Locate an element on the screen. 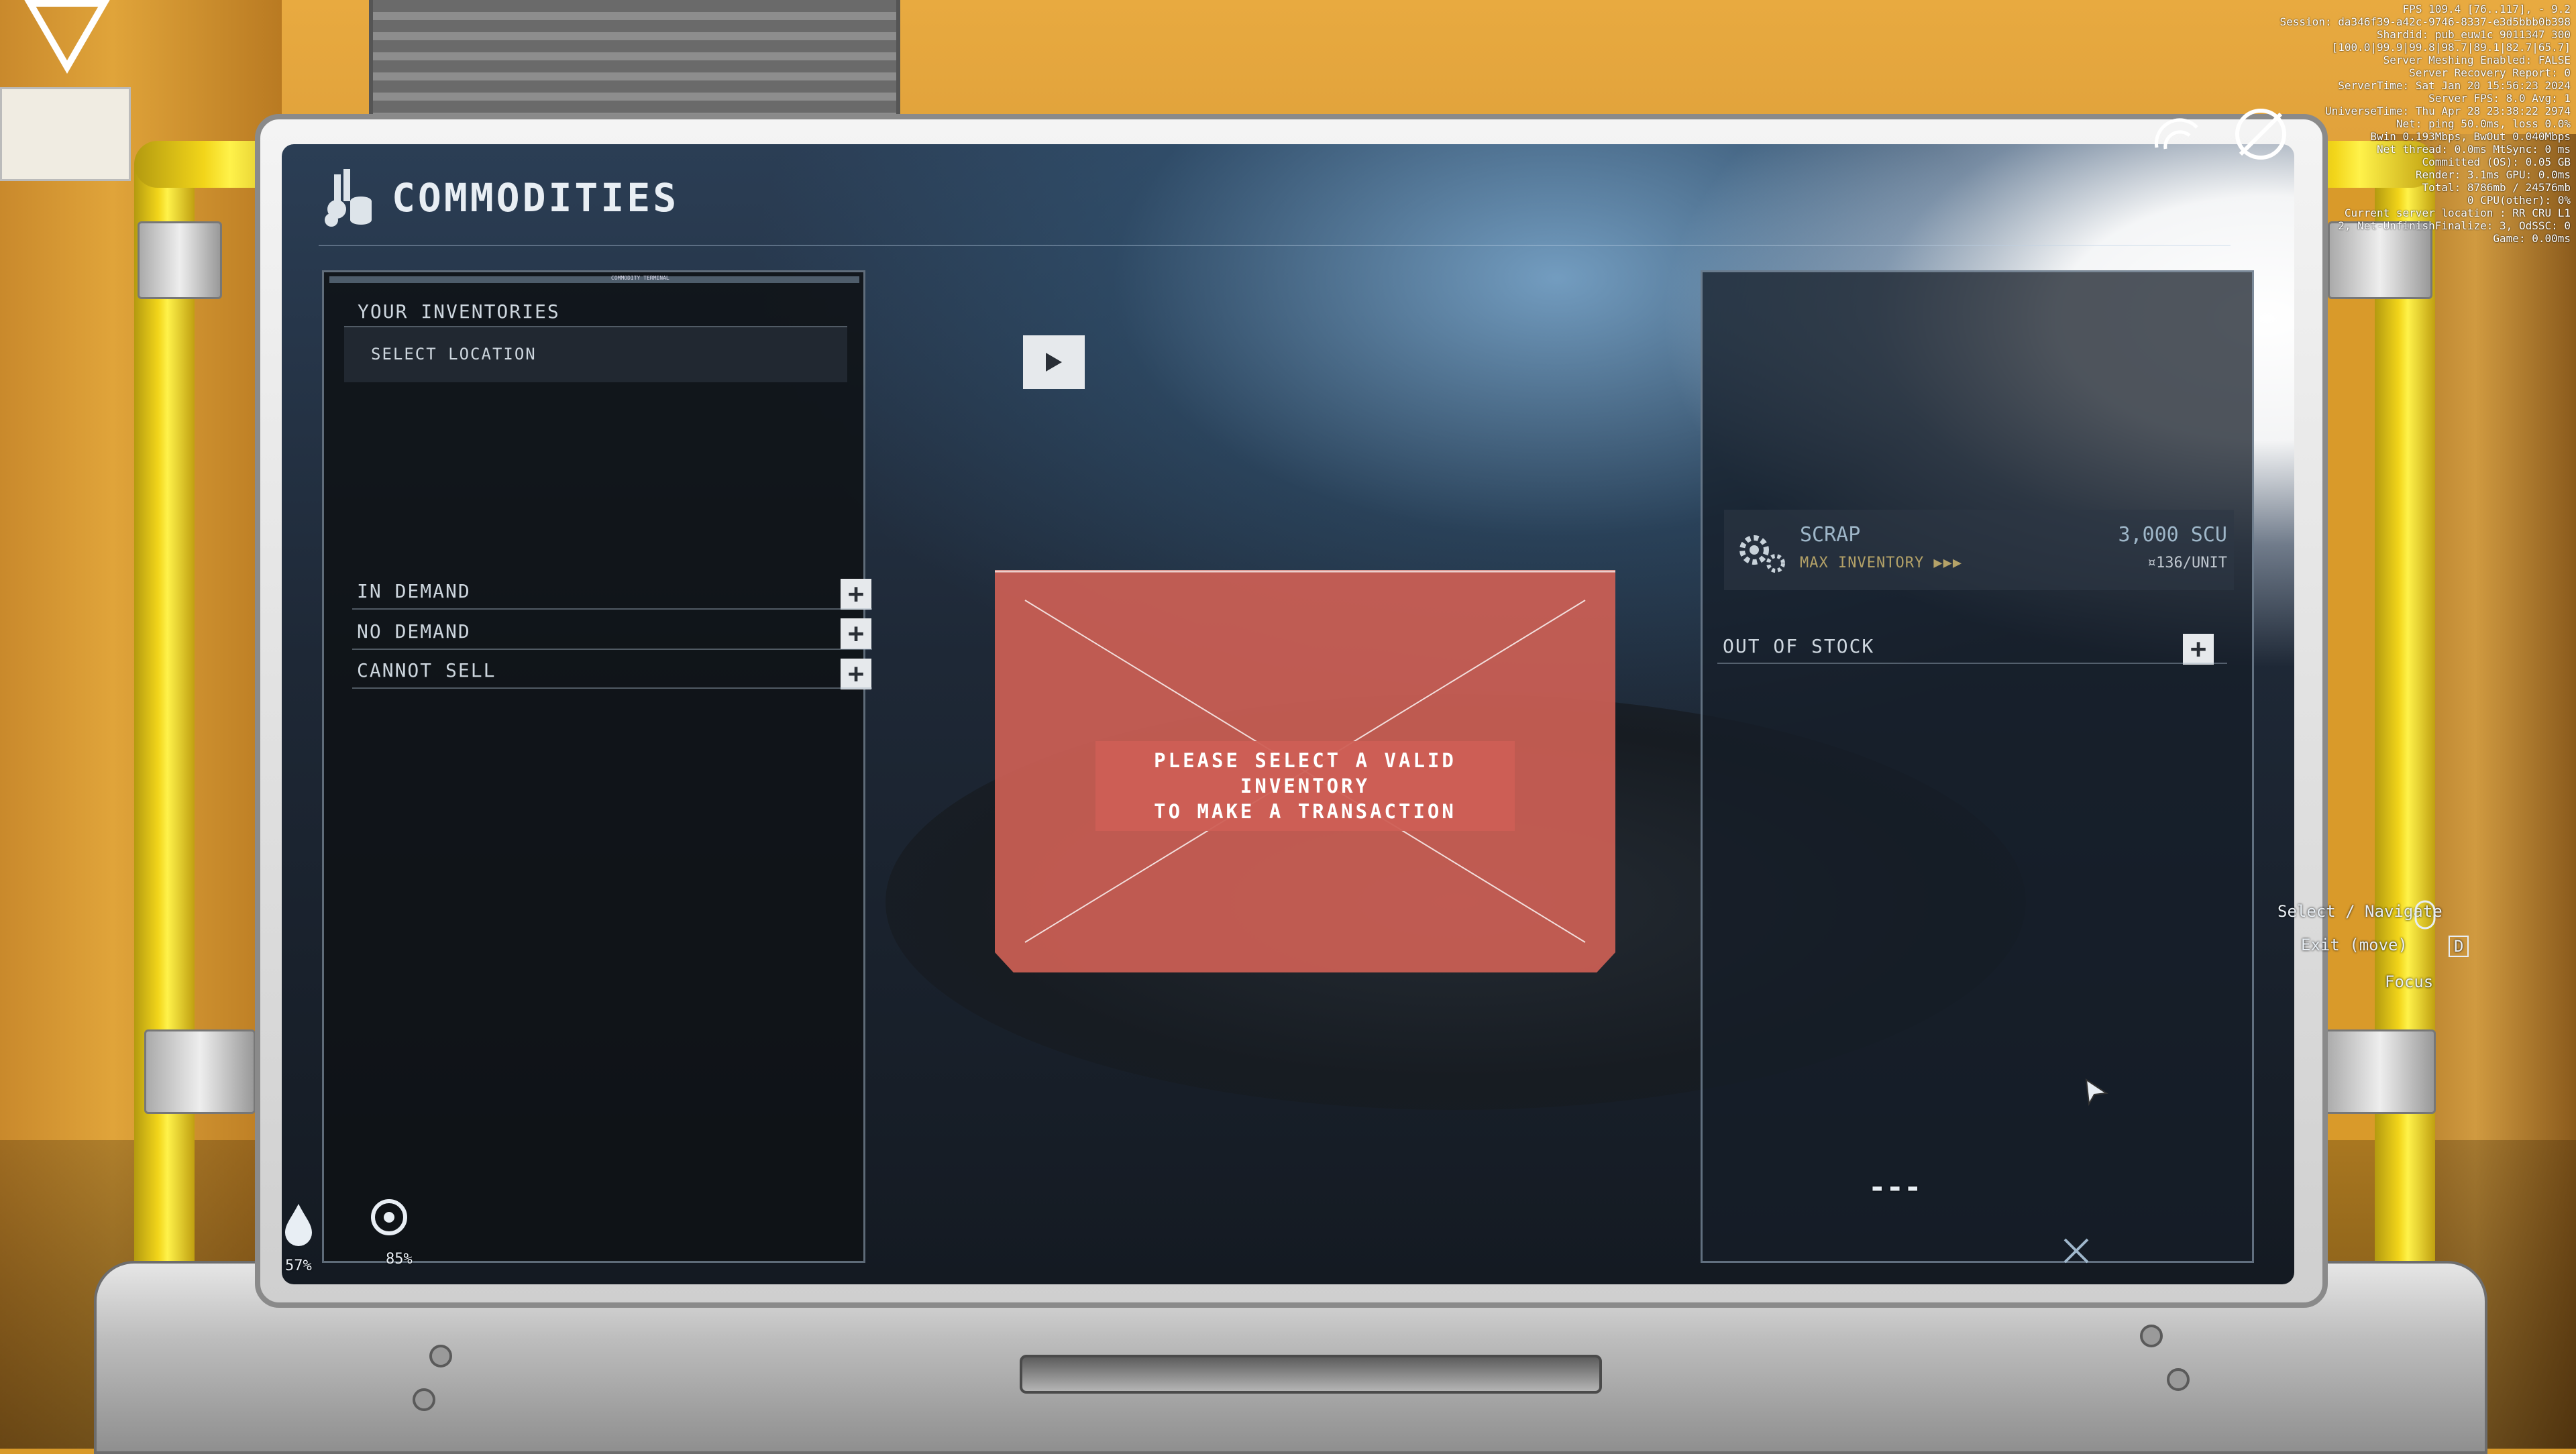  wall-sticker is located at coordinates (65, 134).